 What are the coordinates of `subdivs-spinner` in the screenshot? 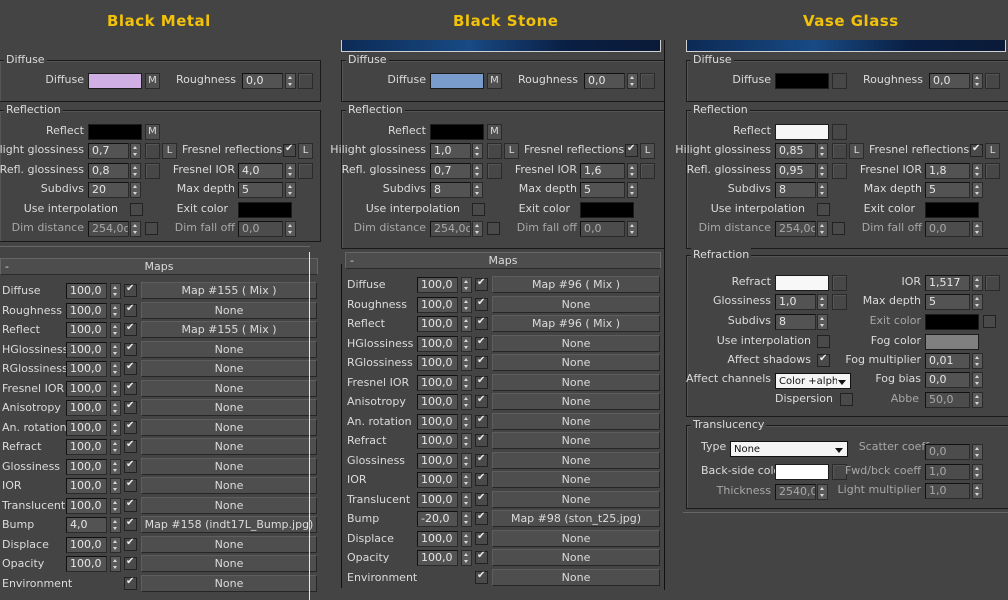 It's located at (135, 190).